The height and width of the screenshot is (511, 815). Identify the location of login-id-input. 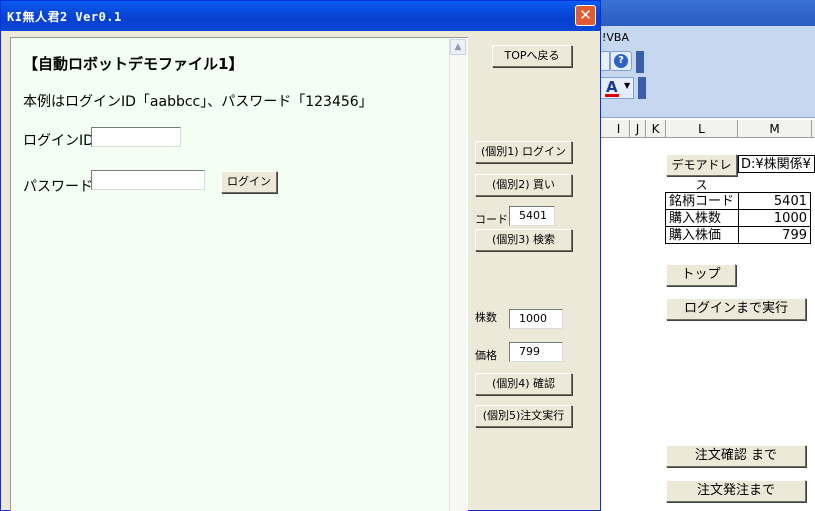
(136, 137).